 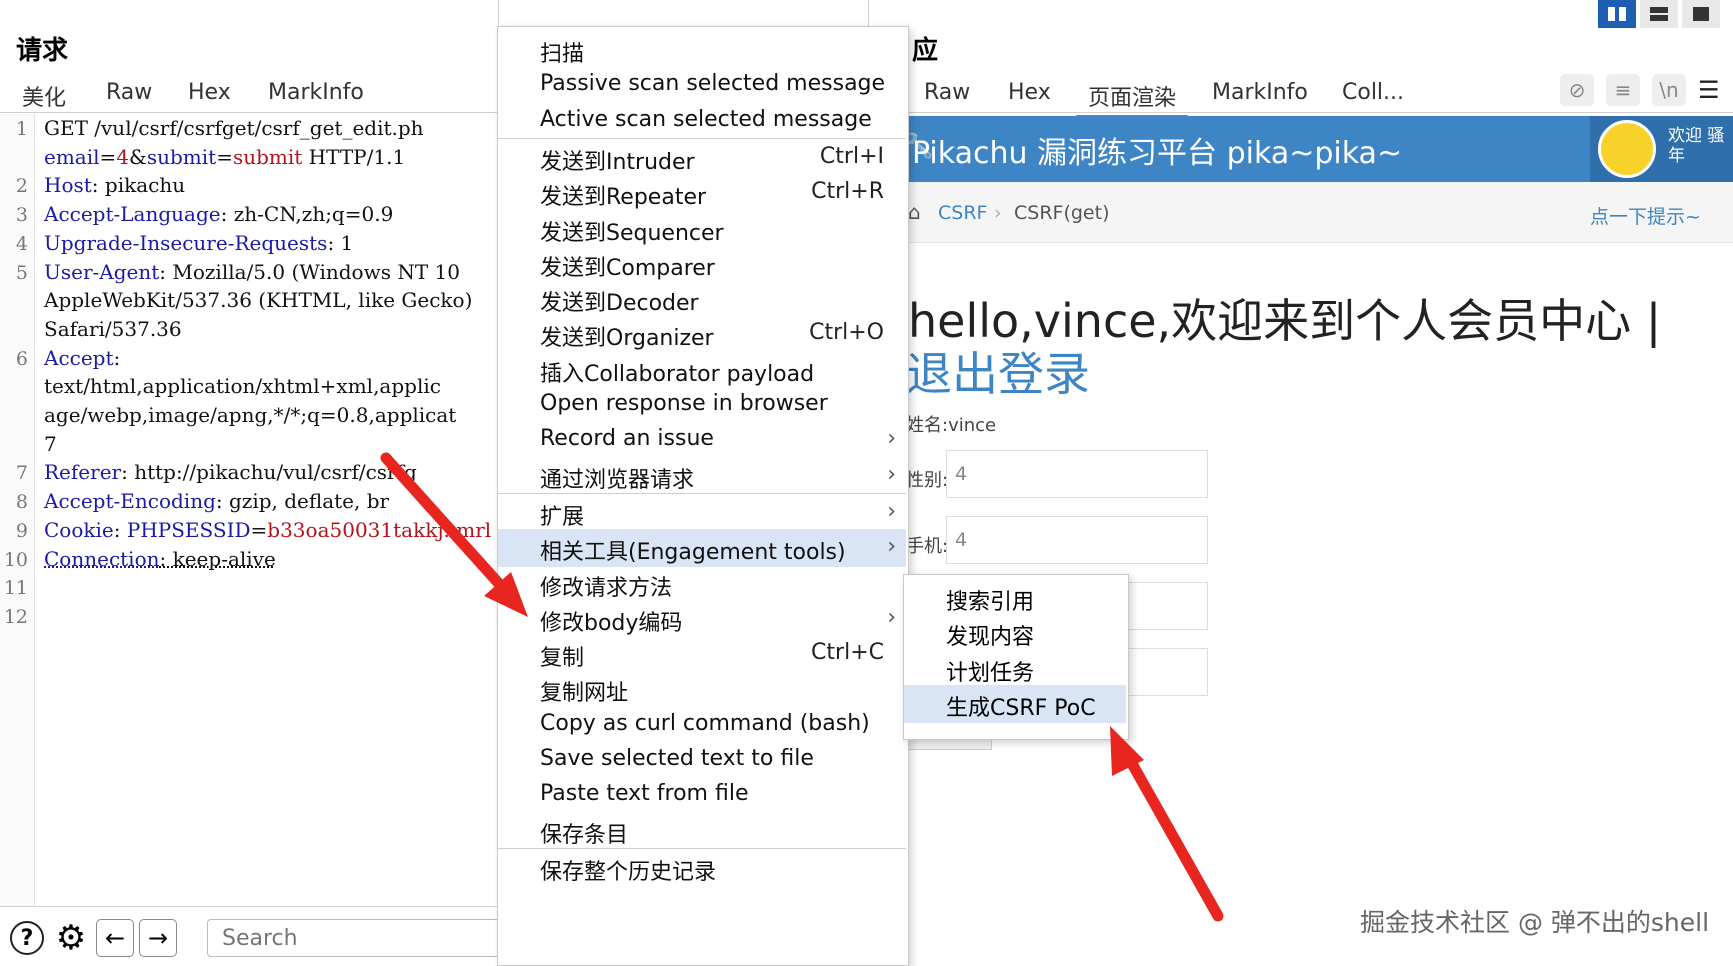 I want to click on code-token: 7, so click(x=50, y=443).